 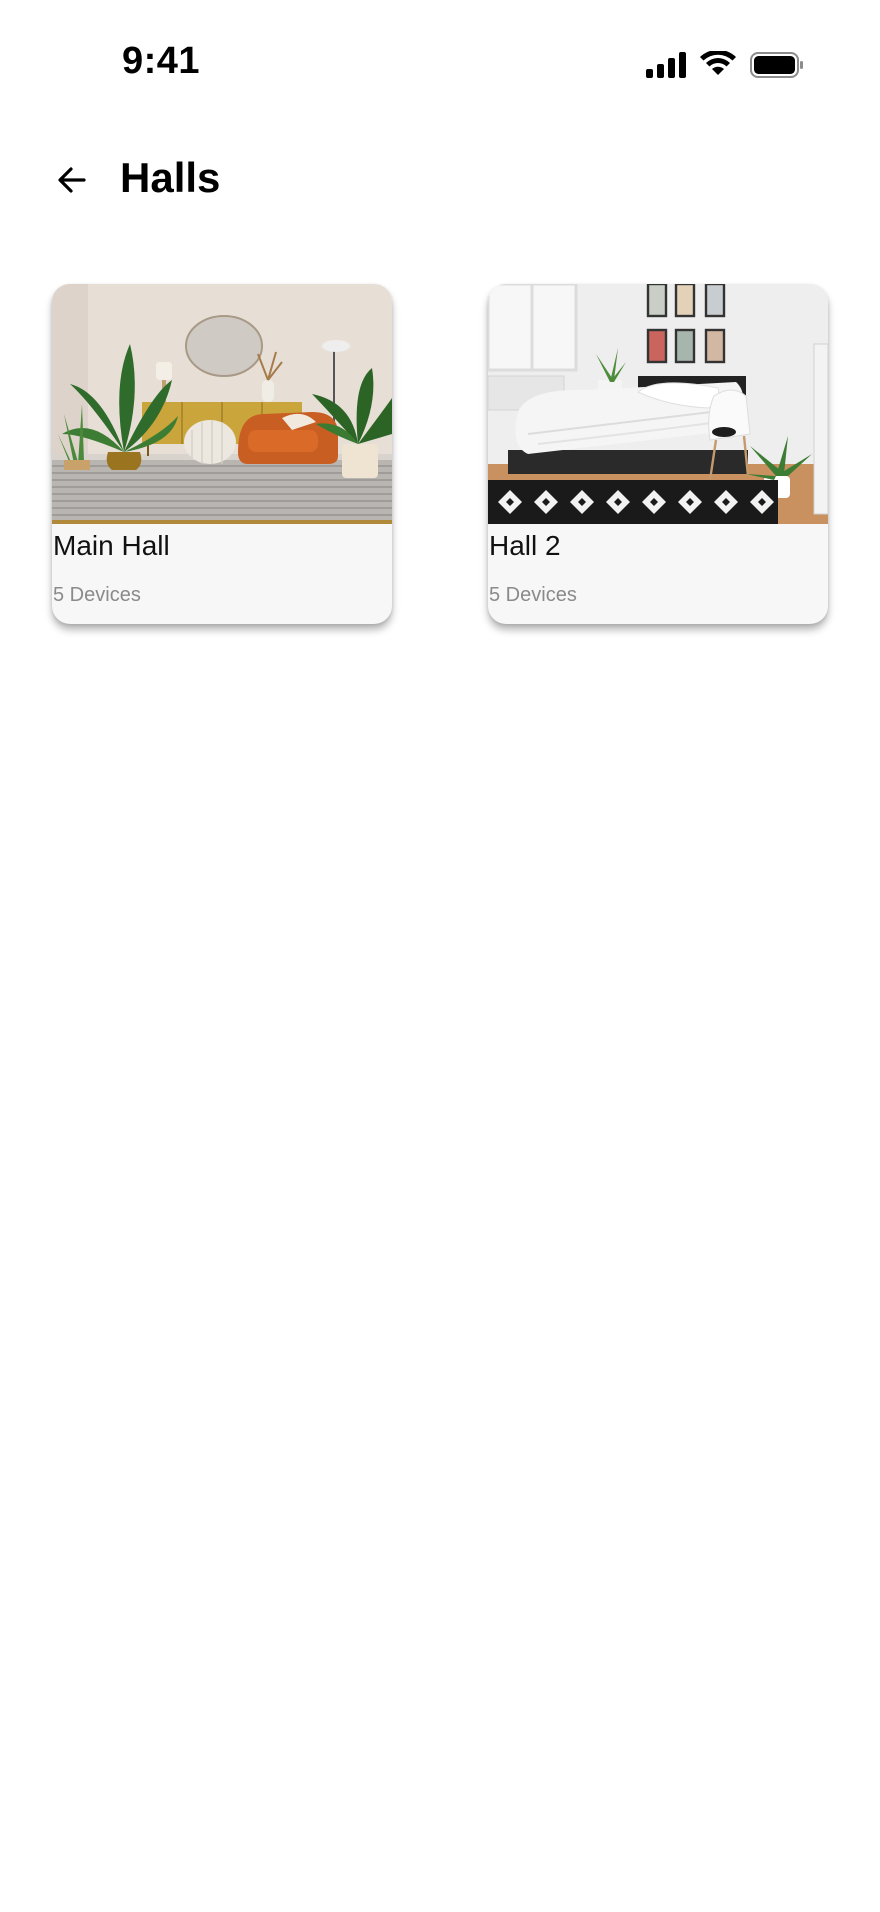 I want to click on hall-name: Hall 2, so click(x=525, y=545).